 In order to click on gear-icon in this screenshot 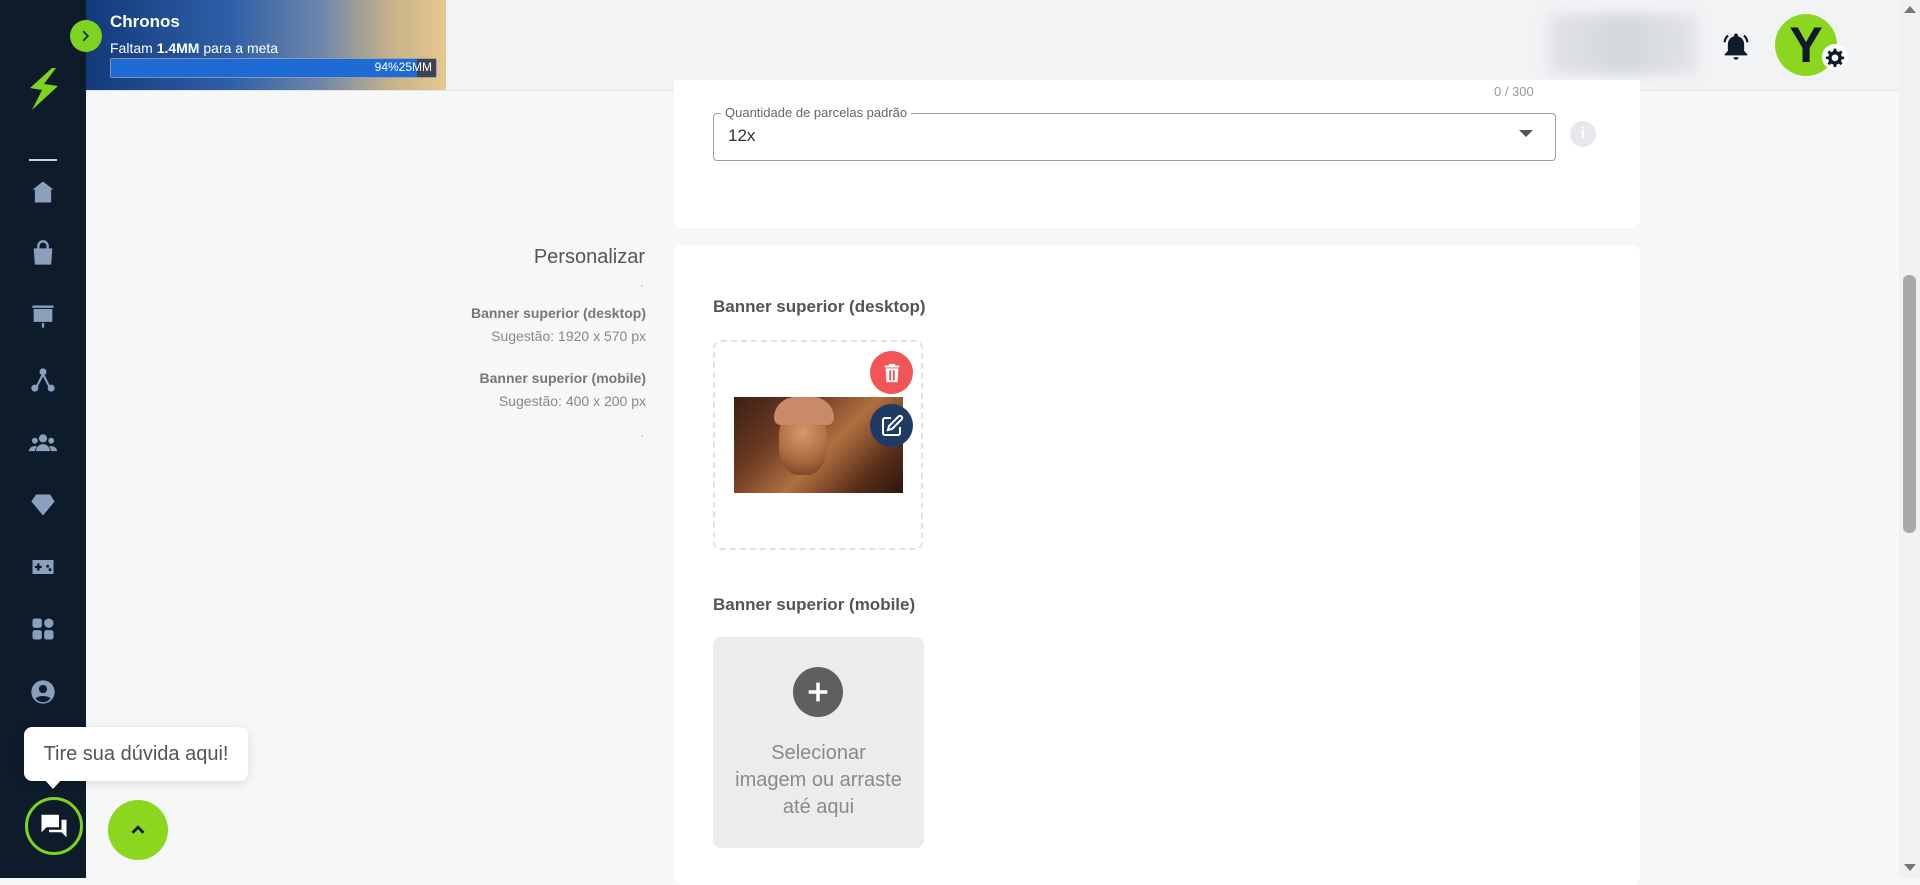, I will do `click(1835, 57)`.